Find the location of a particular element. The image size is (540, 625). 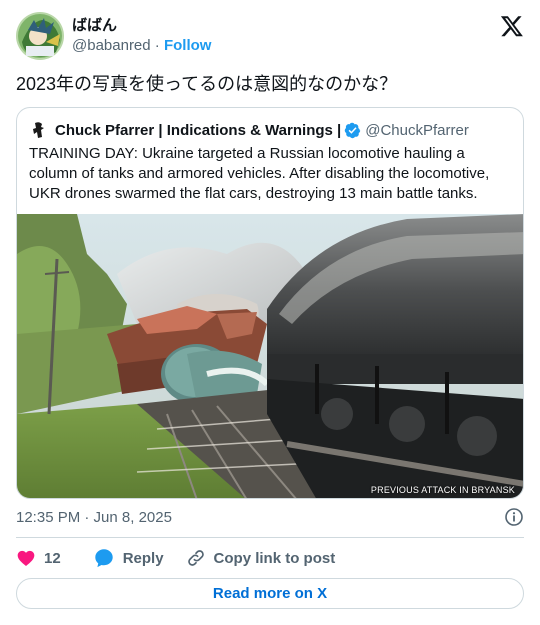

quoted-author-avatar is located at coordinates (39, 130).